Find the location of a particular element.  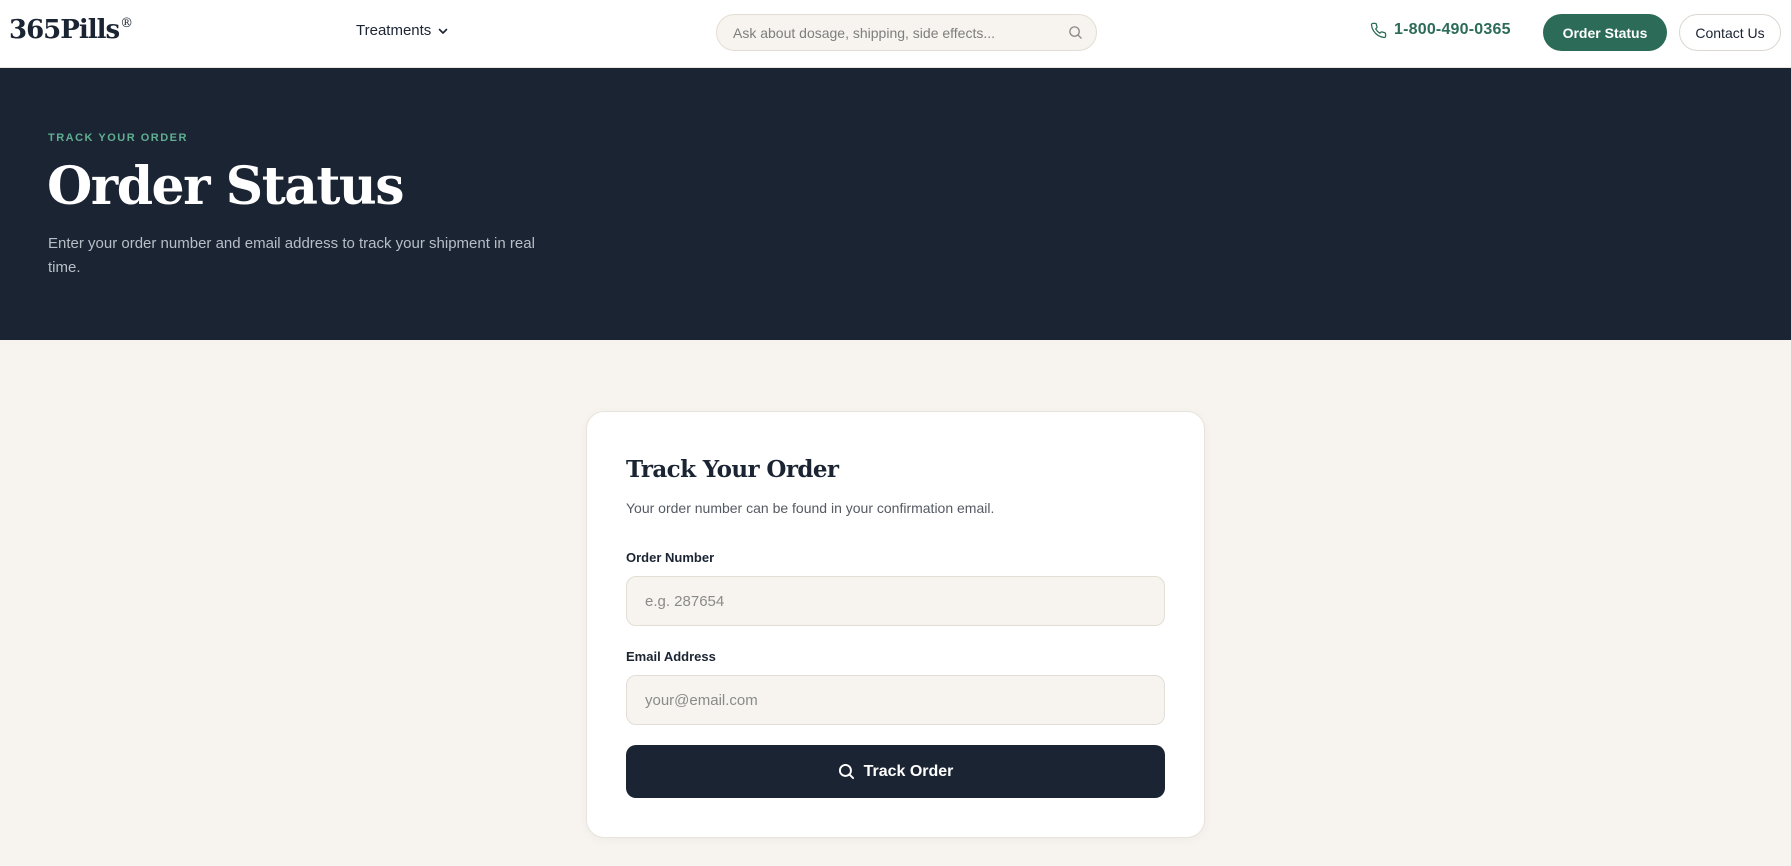

chevron-down-icon is located at coordinates (443, 31).